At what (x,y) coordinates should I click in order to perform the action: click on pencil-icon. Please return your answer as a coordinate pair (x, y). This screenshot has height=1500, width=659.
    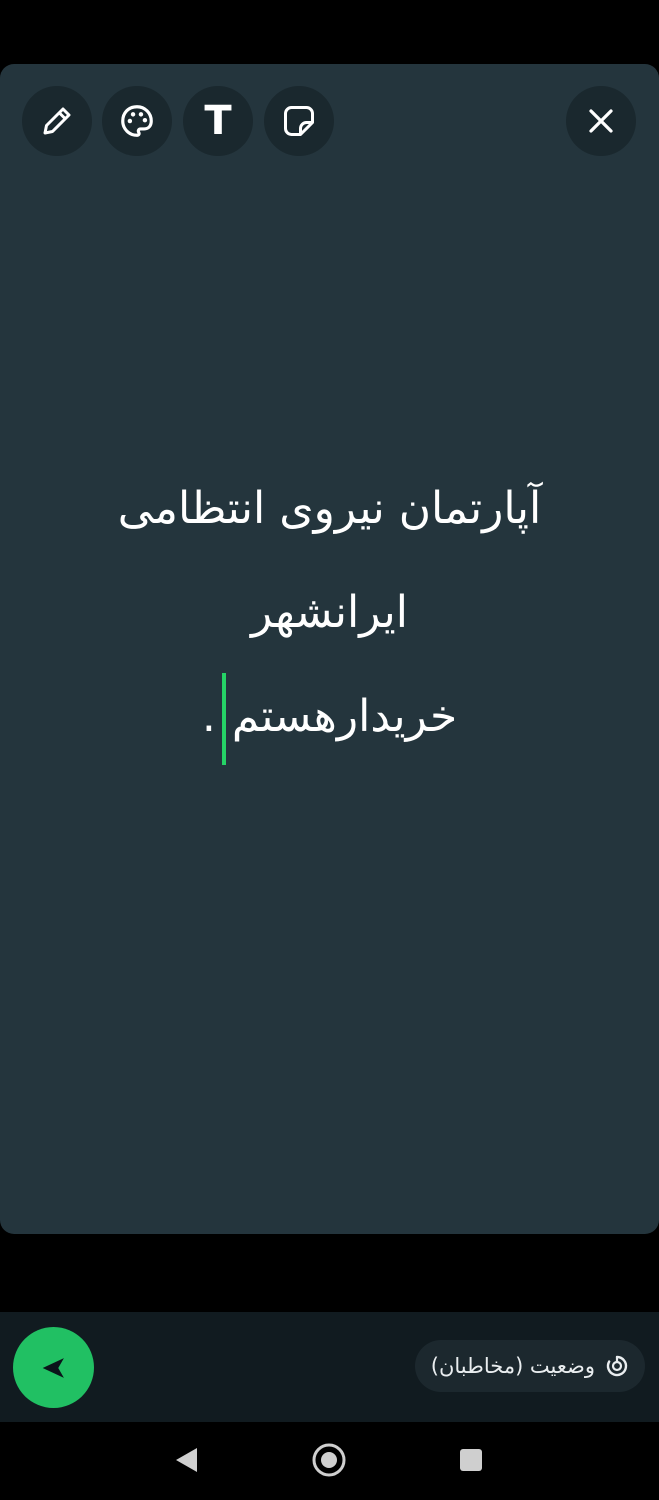
    Looking at the image, I should click on (57, 121).